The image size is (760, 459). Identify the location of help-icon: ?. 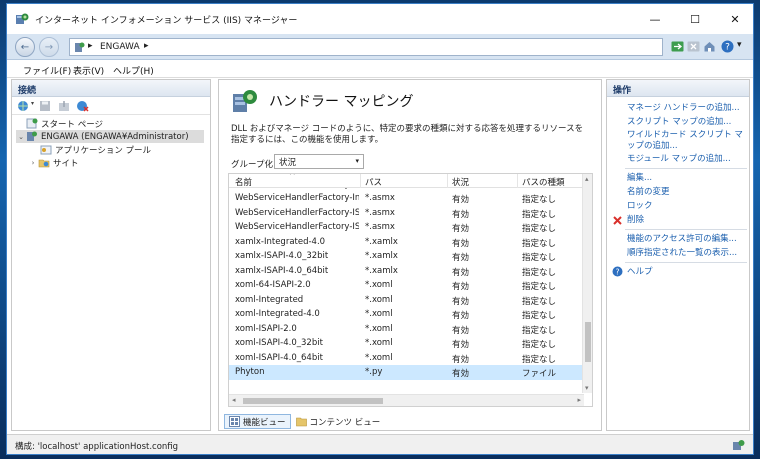
(727, 46).